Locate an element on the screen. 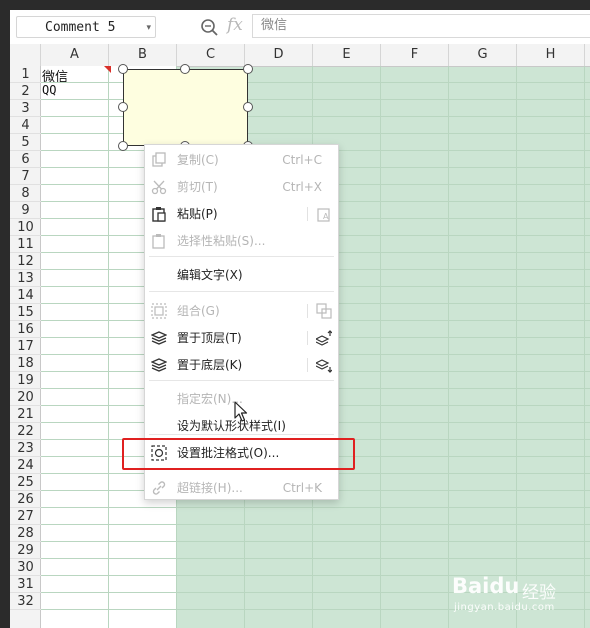  group-icon is located at coordinates (159, 311).